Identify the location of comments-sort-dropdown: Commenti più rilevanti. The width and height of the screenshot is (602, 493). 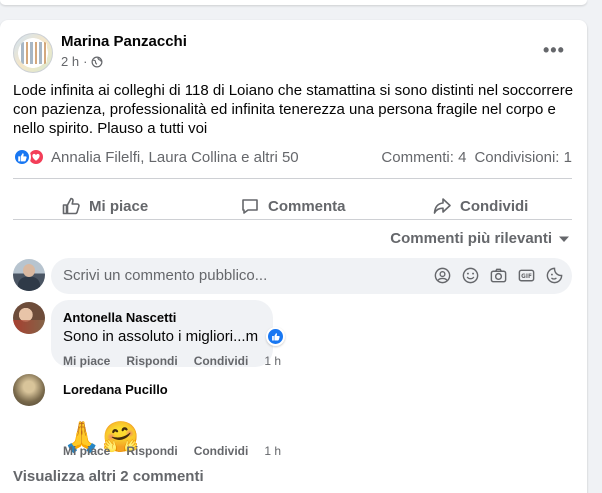
(480, 238).